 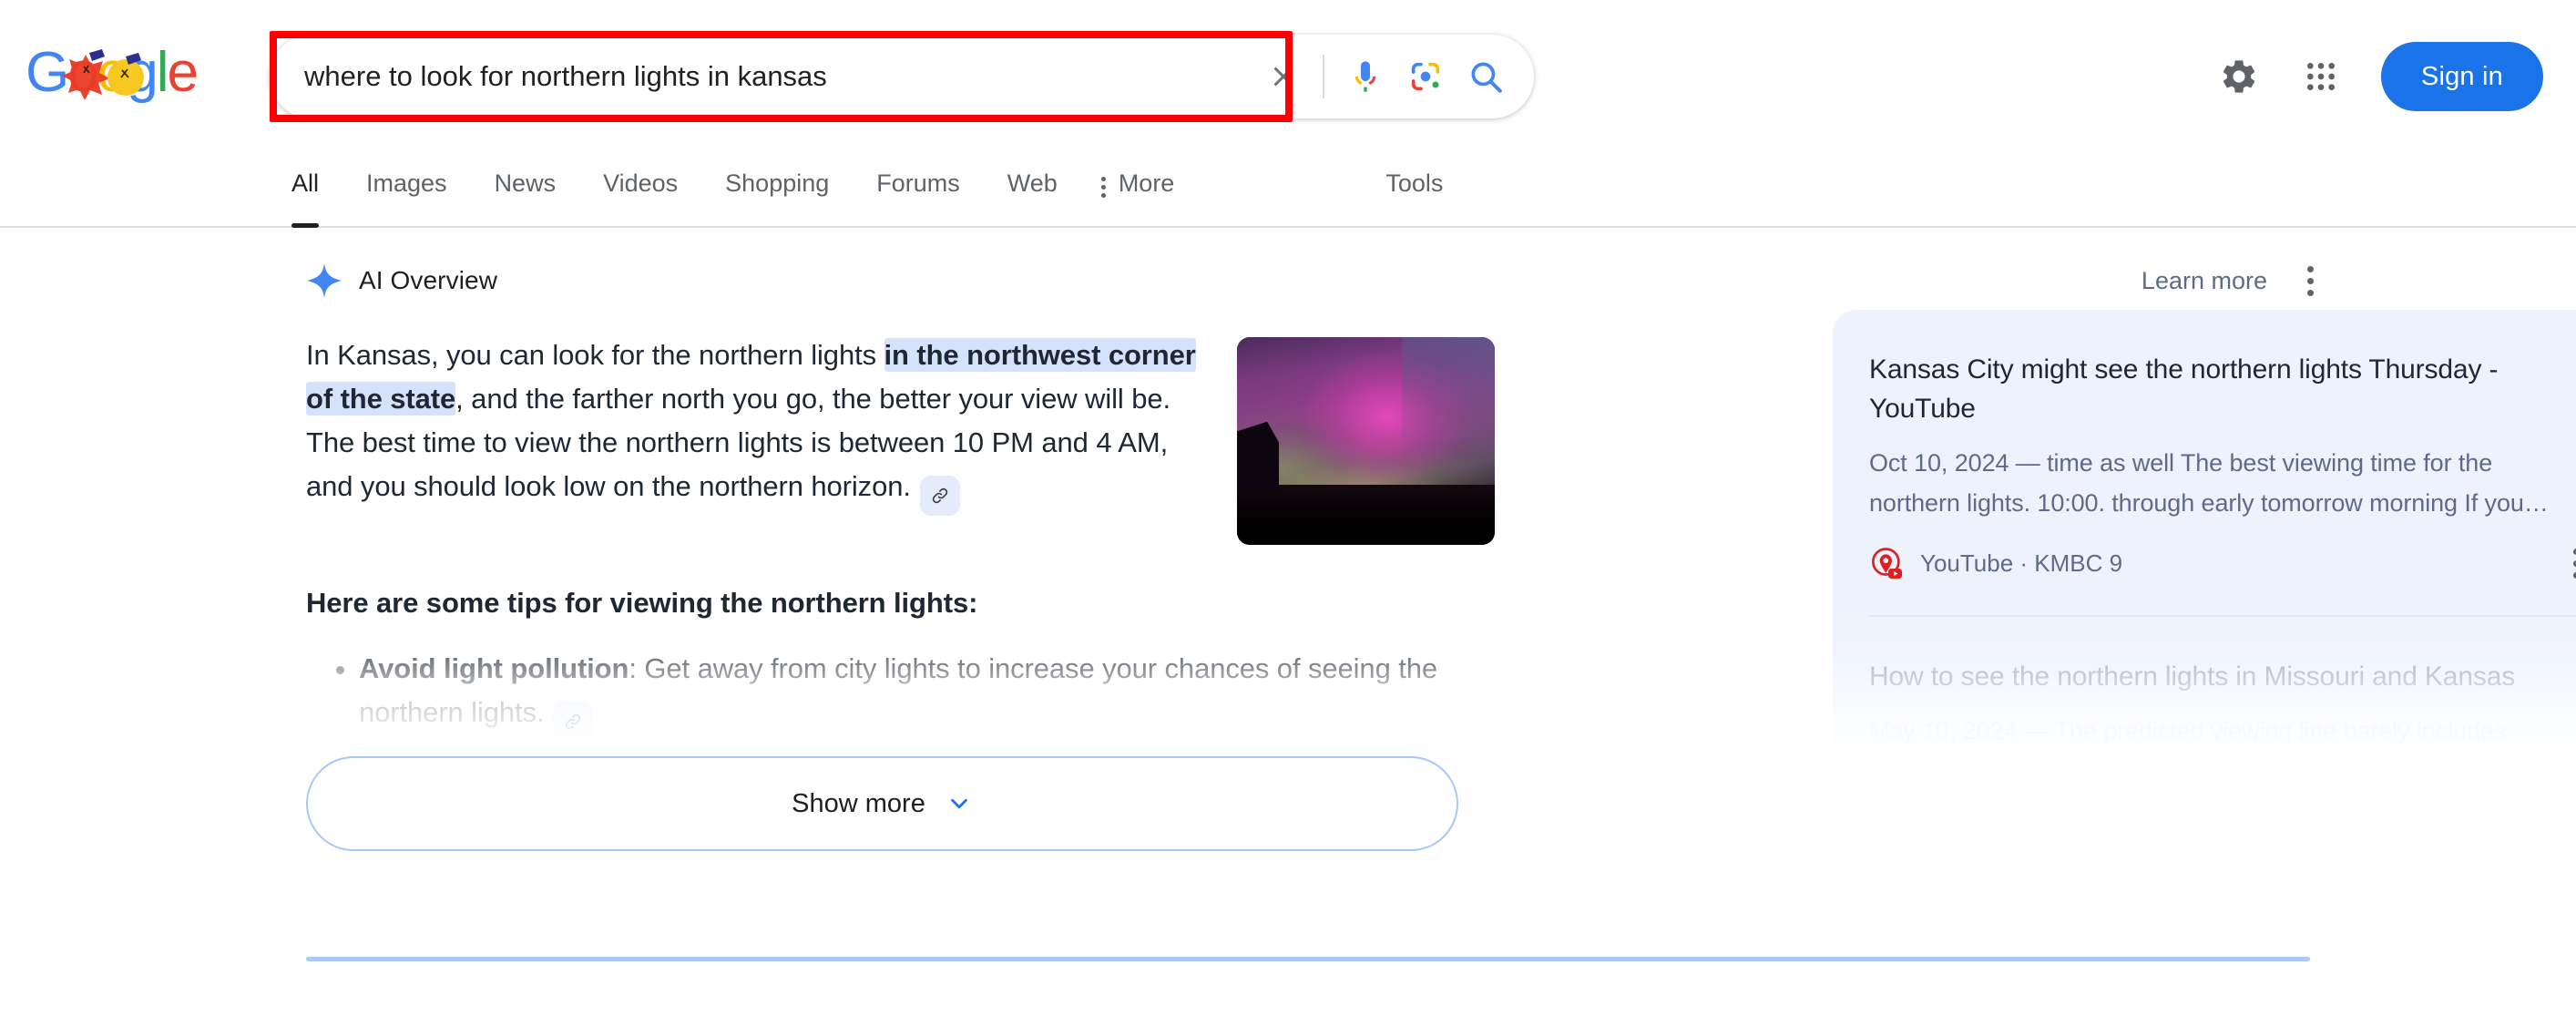 What do you see at coordinates (640, 192) in the screenshot?
I see `tab-videos: Videos` at bounding box center [640, 192].